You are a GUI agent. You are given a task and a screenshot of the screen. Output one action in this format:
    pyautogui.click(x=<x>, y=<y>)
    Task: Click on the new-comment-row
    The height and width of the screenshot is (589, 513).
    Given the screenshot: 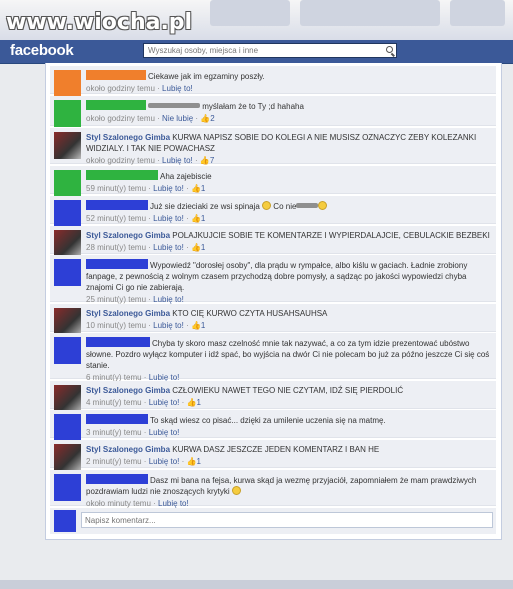 What is the action you would take?
    pyautogui.click(x=273, y=521)
    